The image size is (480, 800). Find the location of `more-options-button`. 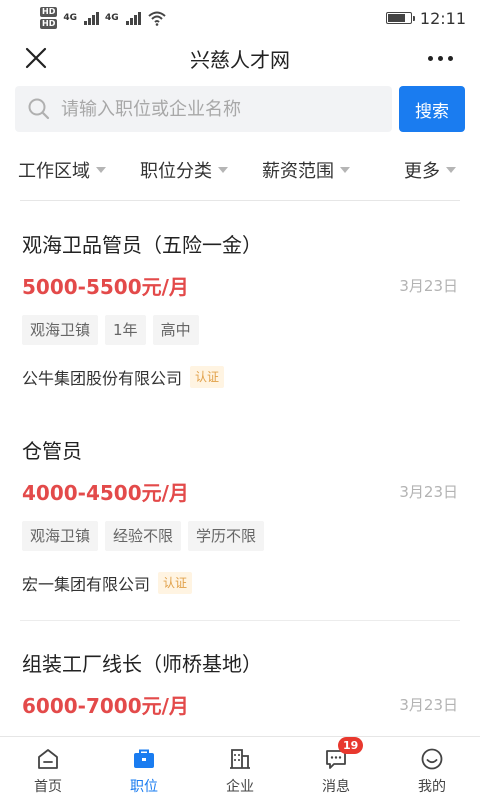

more-options-button is located at coordinates (440, 58).